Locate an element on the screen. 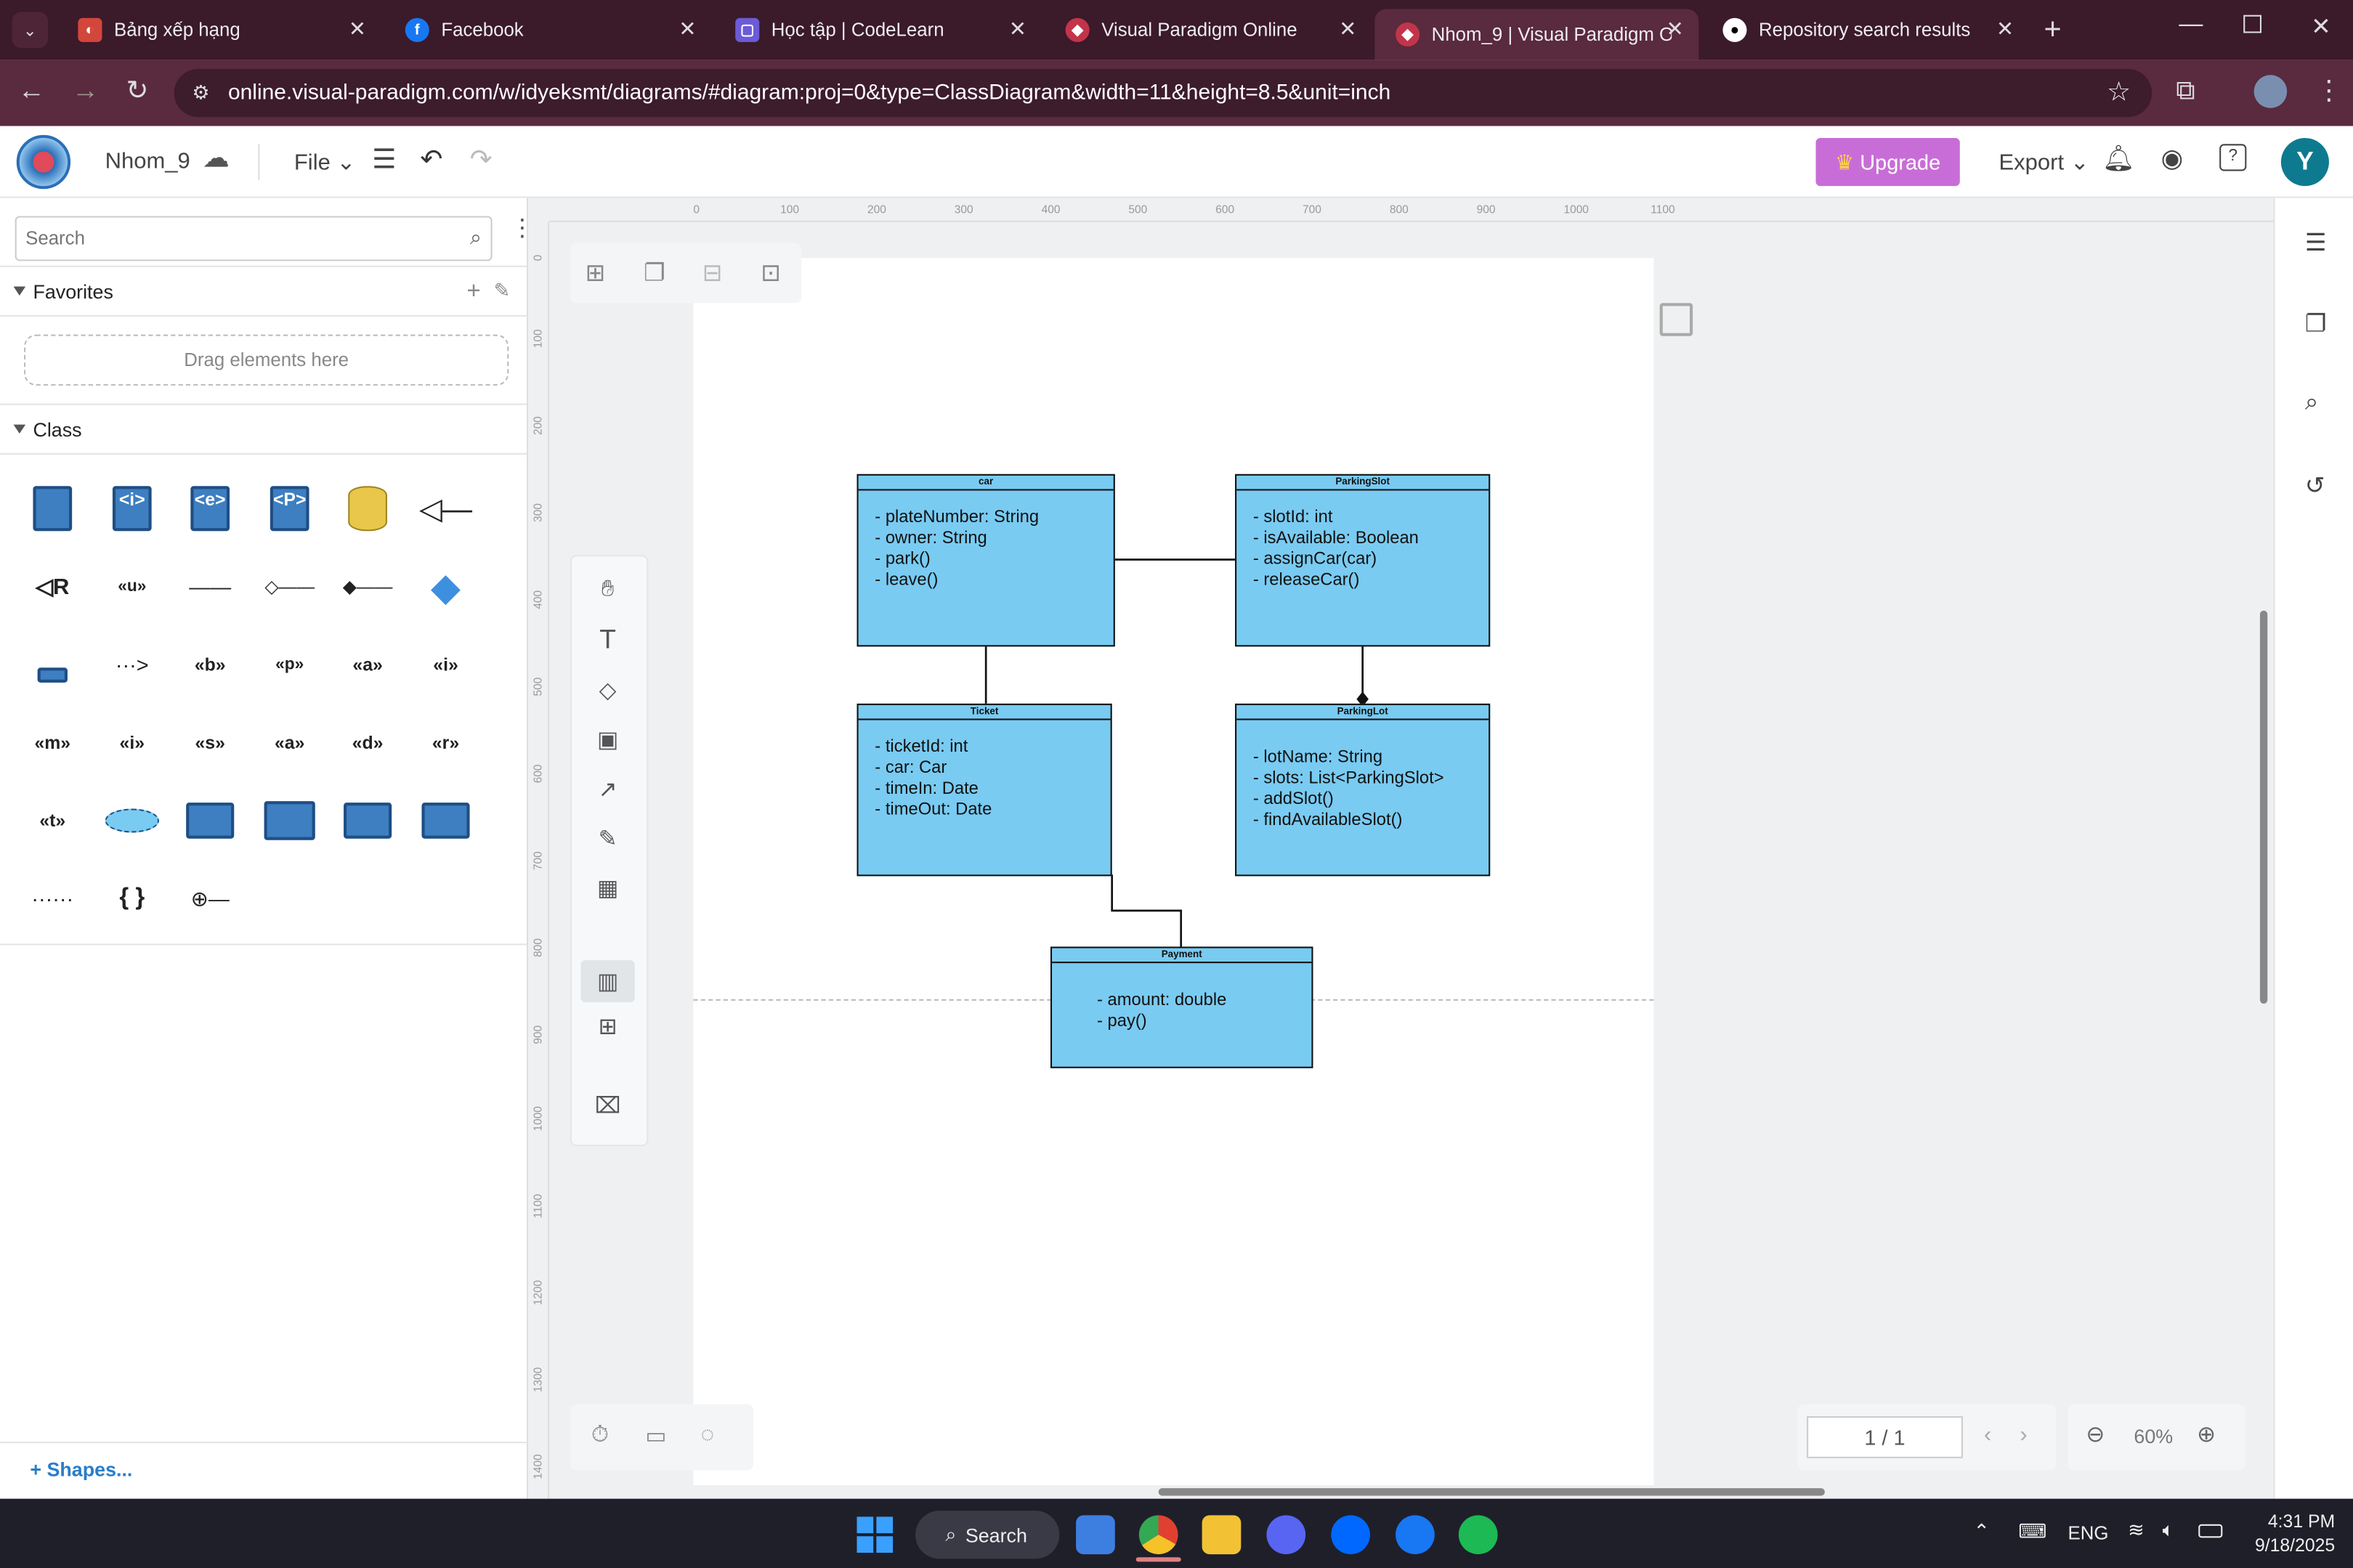  notification-bell-icon: 🔔︎ is located at coordinates (2119, 159).